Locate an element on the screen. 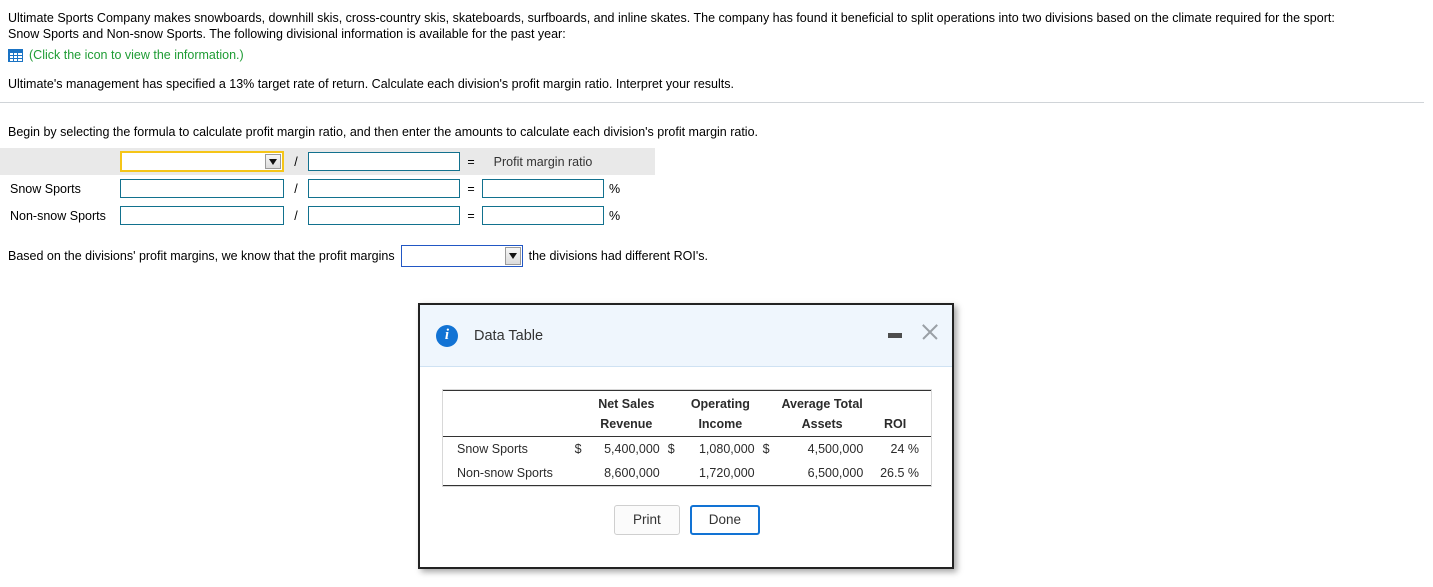 This screenshot has height=587, width=1433. header-net-sales: Net Sales is located at coordinates (626, 404).